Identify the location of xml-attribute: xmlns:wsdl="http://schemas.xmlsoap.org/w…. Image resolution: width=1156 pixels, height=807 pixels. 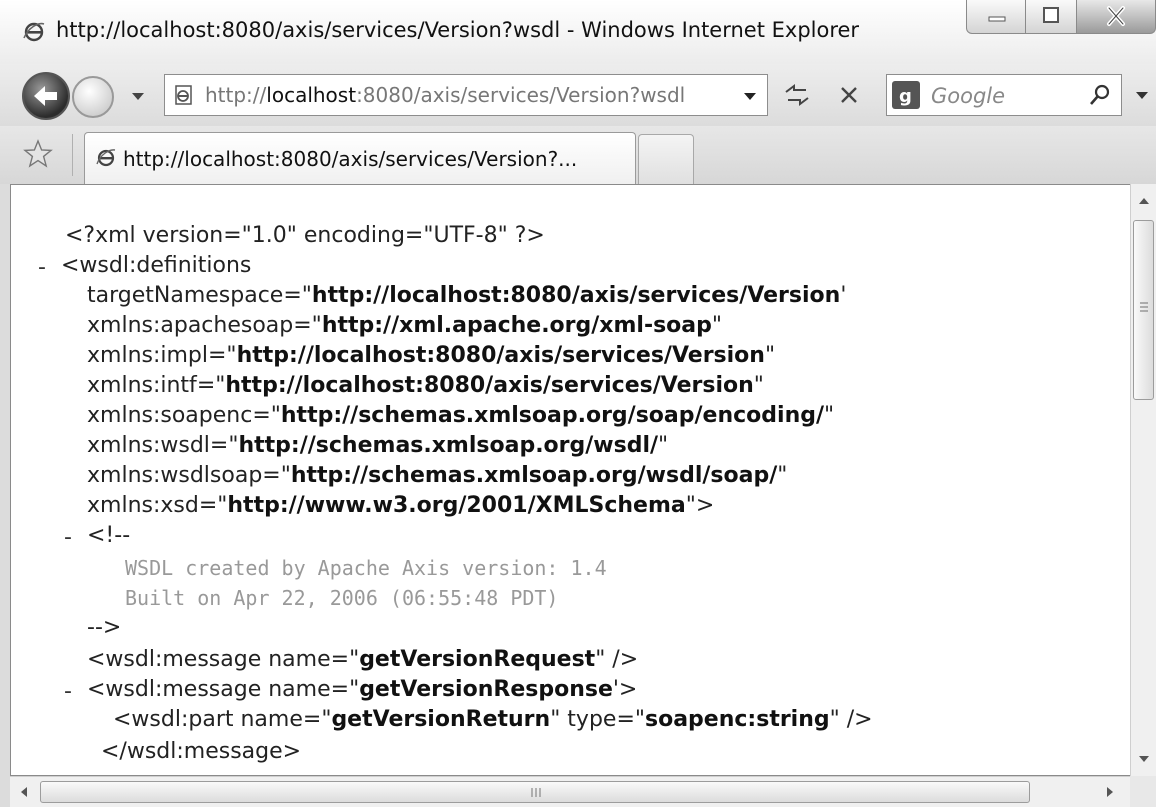
(378, 445).